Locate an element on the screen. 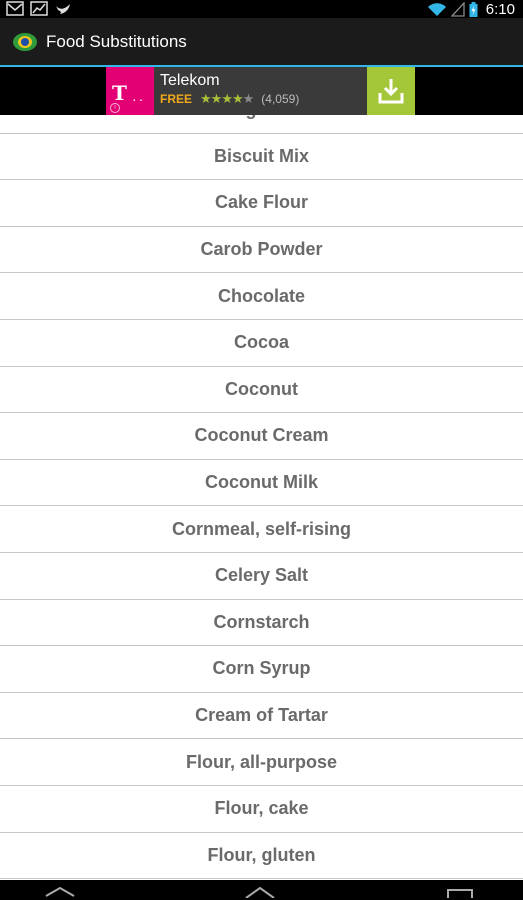 This screenshot has width=523, height=900. list-item: Coconut Cream is located at coordinates (261, 436).